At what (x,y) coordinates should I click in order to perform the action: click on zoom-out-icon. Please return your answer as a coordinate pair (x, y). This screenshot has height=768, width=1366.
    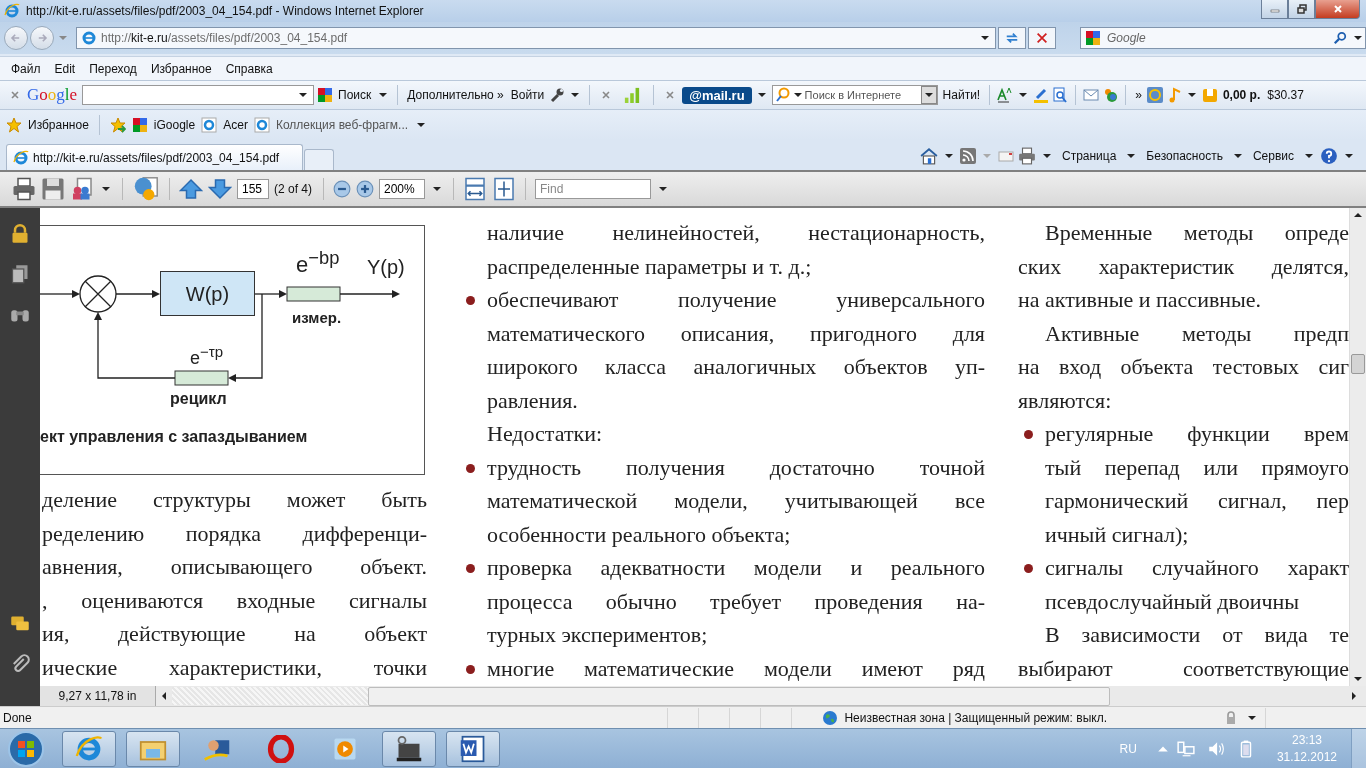
    Looking at the image, I should click on (342, 189).